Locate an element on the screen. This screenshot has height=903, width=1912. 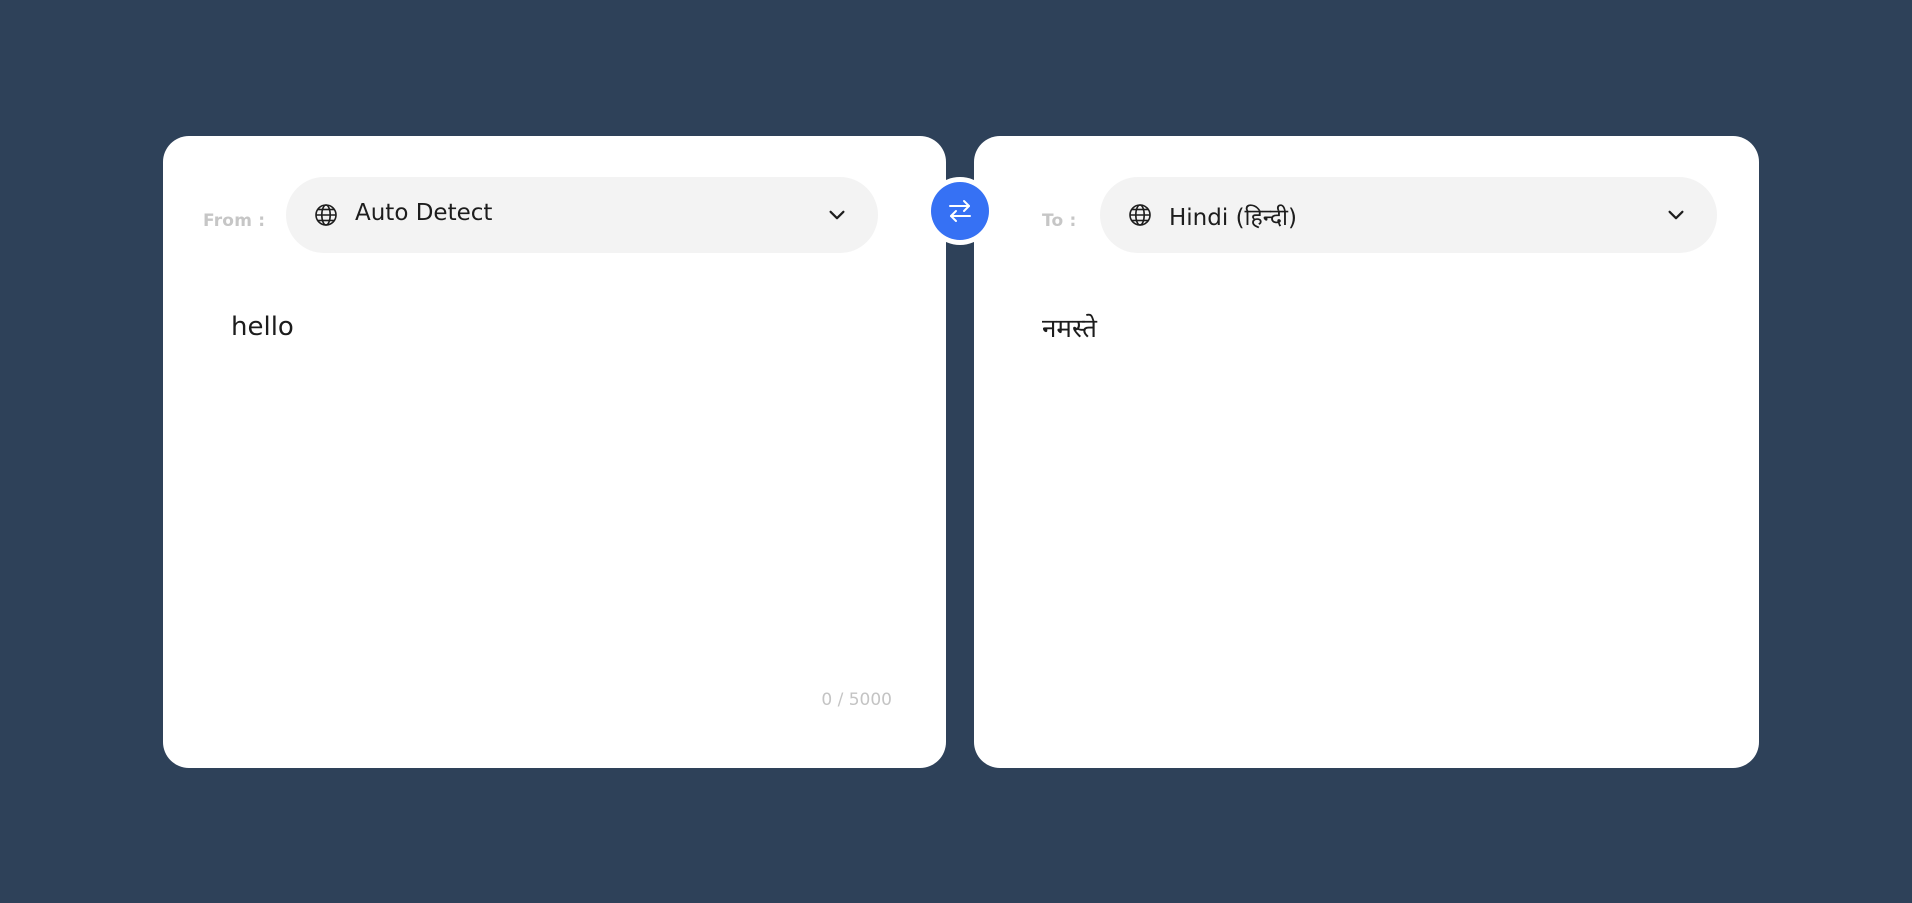
source-text-input: hello is located at coordinates (262, 327).